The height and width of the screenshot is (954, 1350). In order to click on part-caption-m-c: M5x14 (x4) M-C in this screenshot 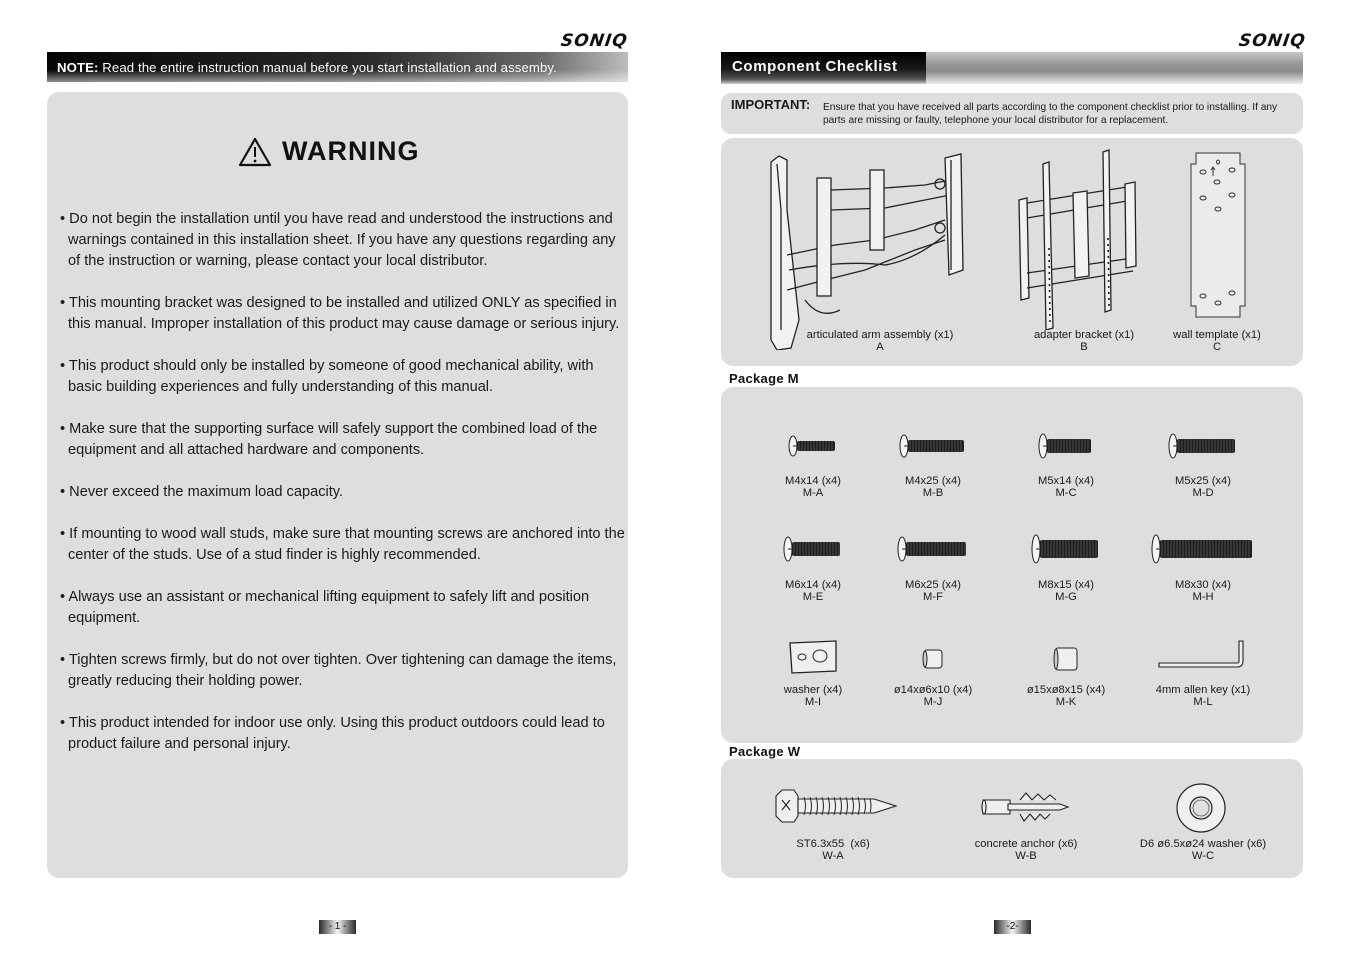, I will do `click(1066, 487)`.